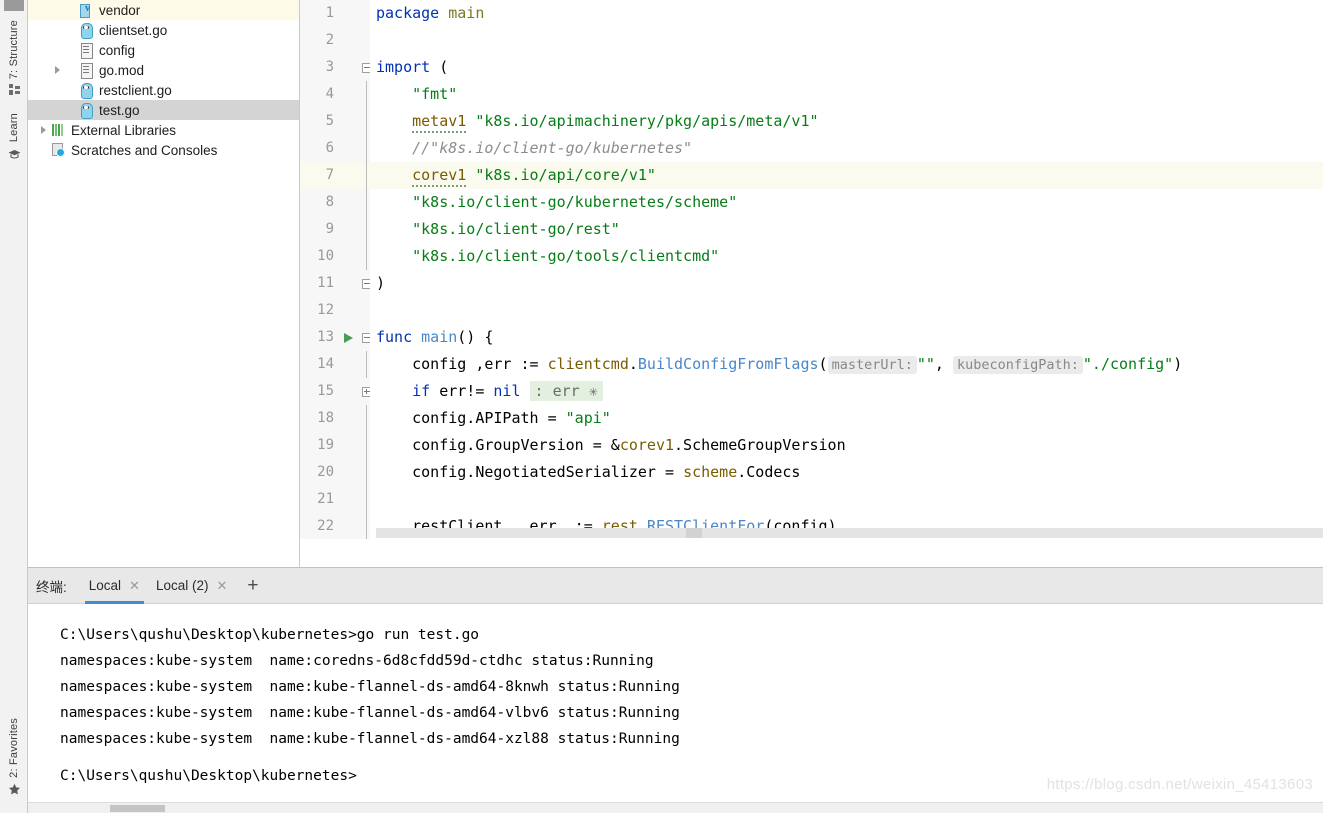 This screenshot has height=813, width=1323. Describe the element at coordinates (329, 13) in the screenshot. I see `line-number: 1` at that location.